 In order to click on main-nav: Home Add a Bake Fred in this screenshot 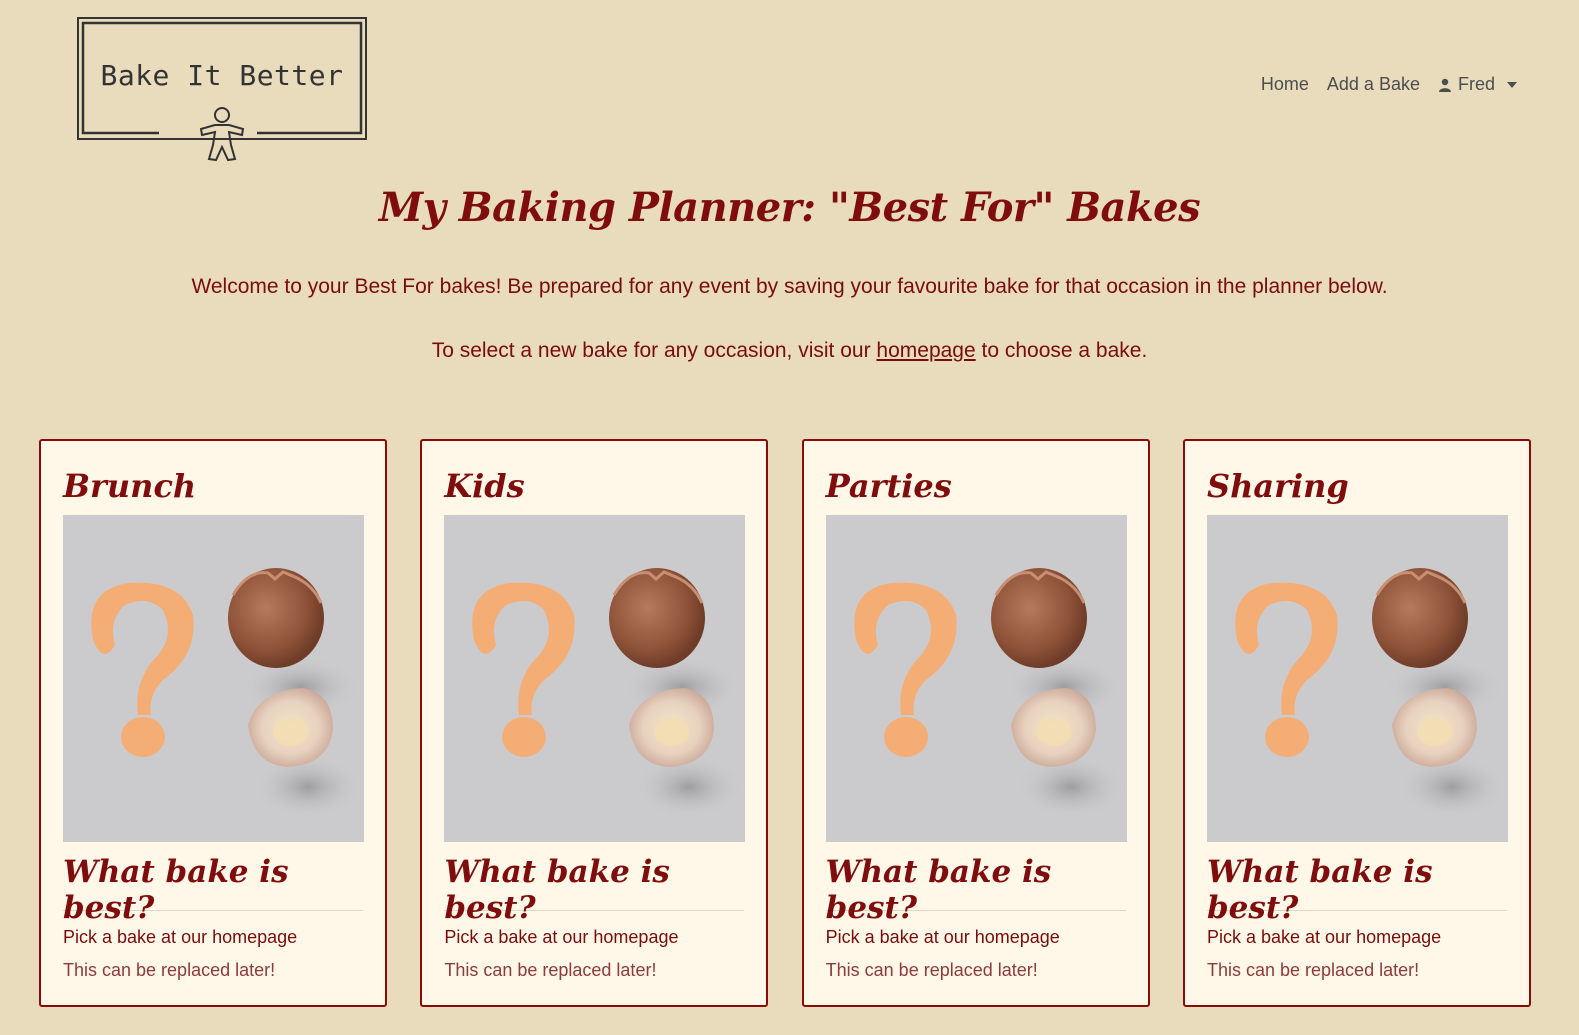, I will do `click(1389, 84)`.